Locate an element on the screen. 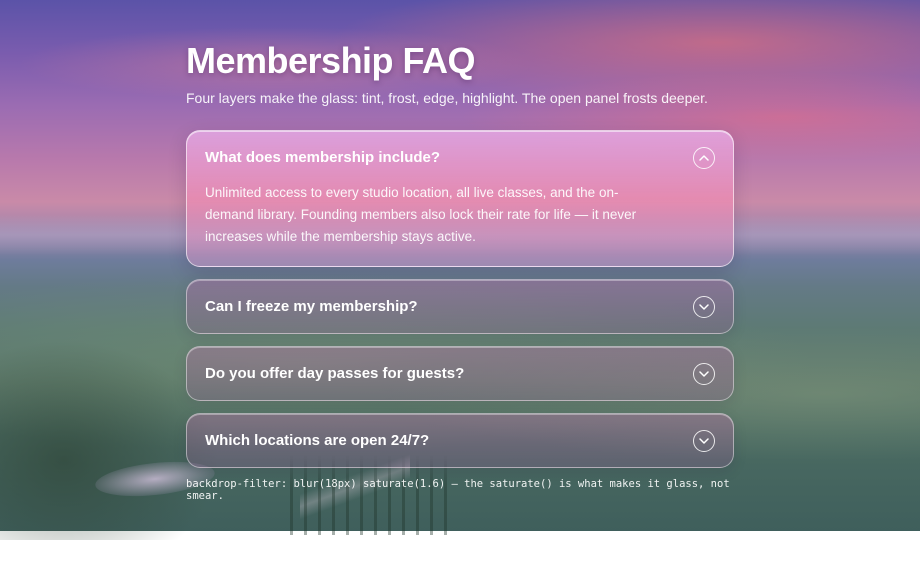 The height and width of the screenshot is (570, 920). faq-question-button: Do you offer day passes for guests? is located at coordinates (460, 373).